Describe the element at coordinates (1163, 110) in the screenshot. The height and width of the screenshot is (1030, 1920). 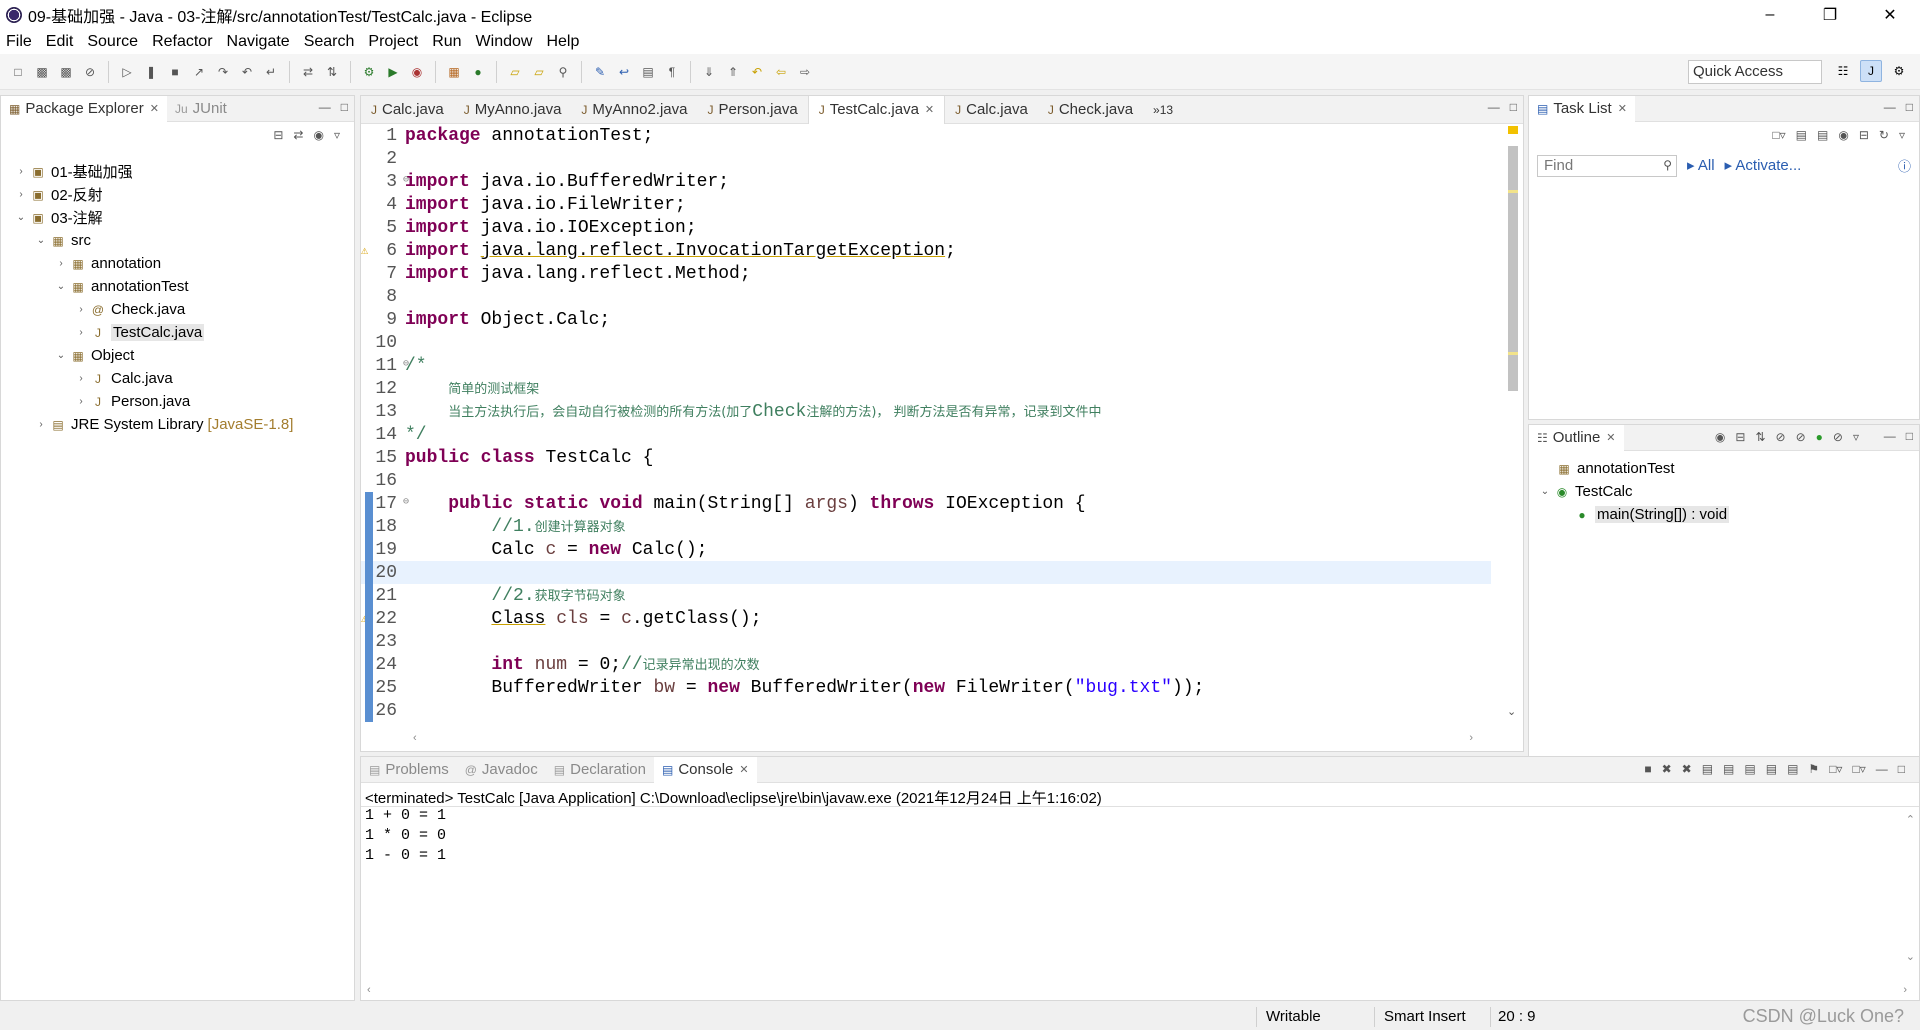
I see `tab-overflow-indicator: »13` at that location.